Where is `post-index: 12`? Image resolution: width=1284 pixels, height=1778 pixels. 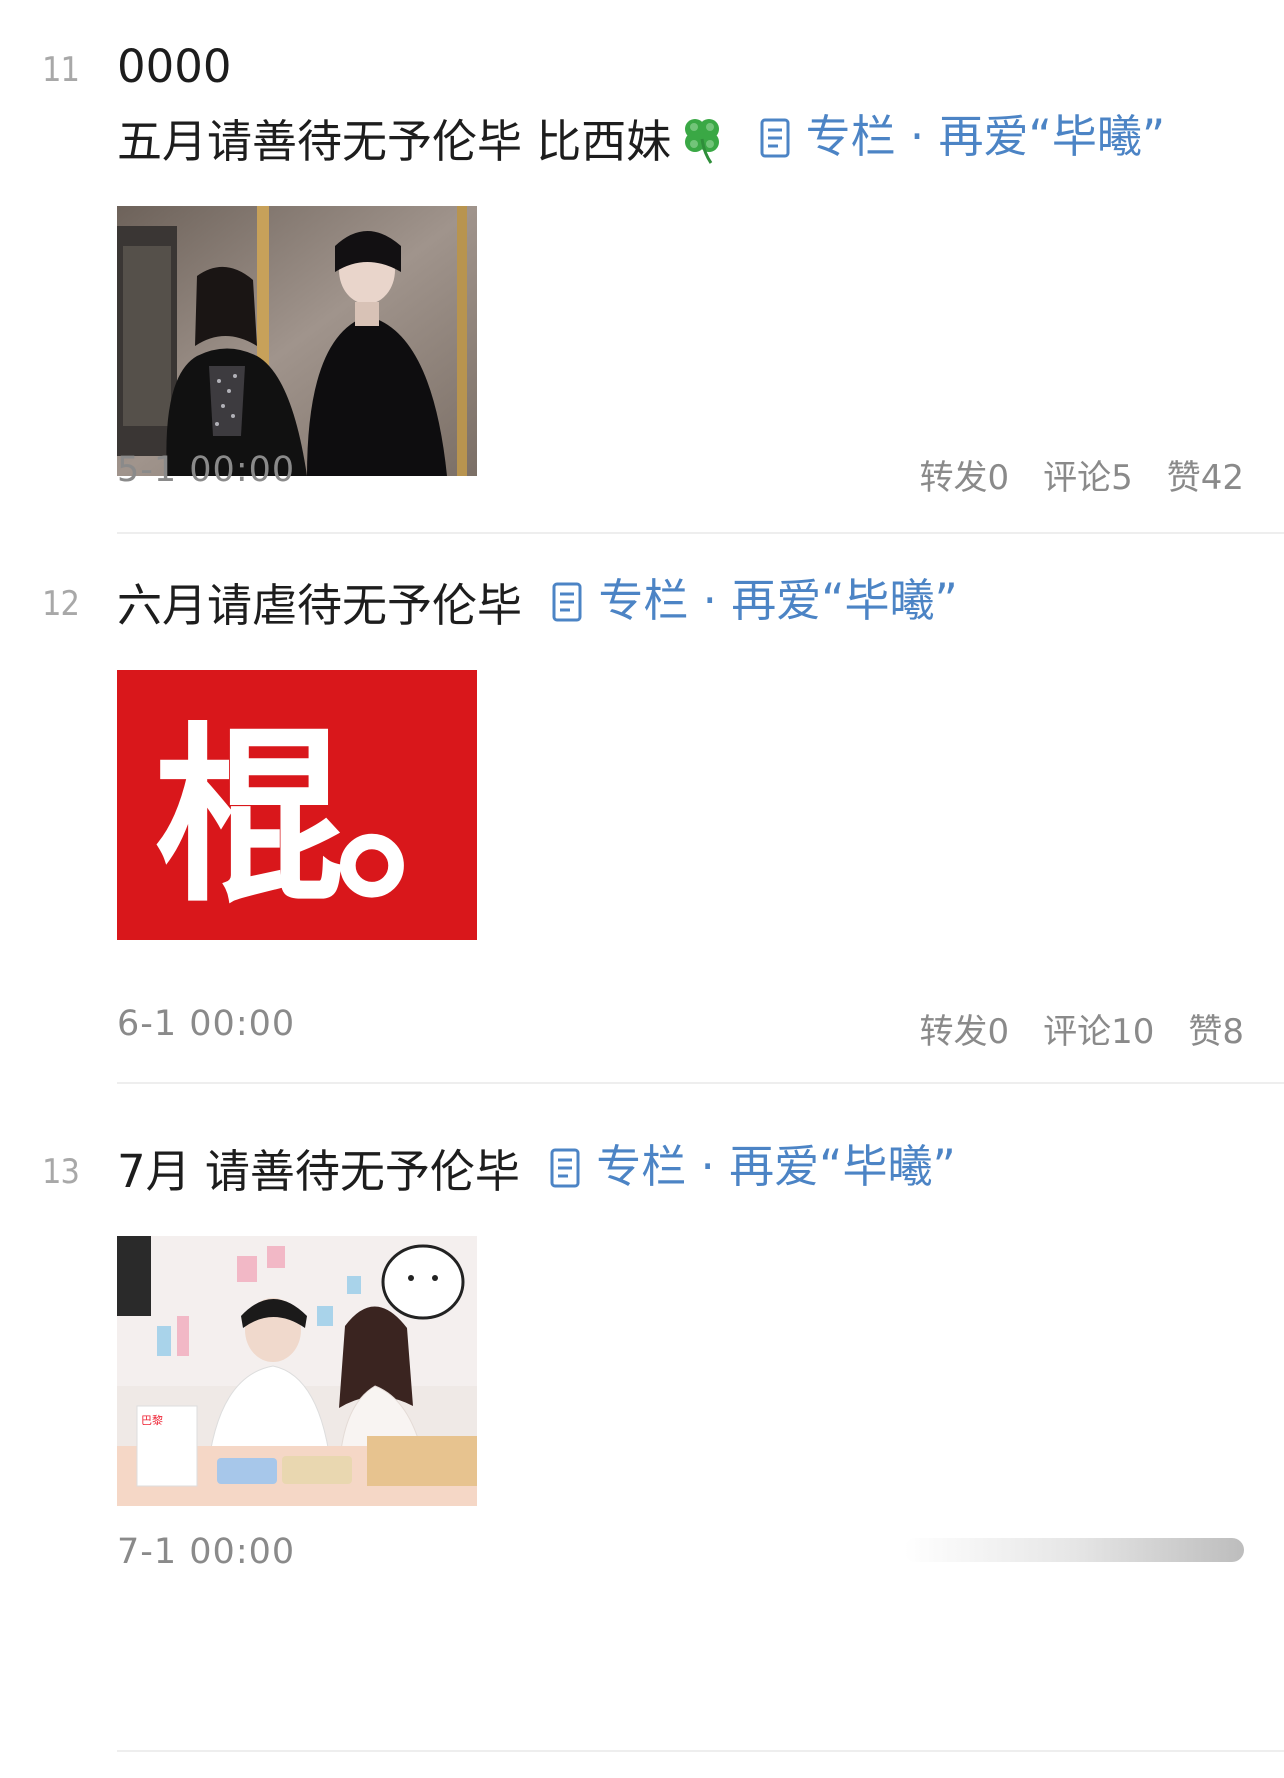
post-index: 12 is located at coordinates (61, 604).